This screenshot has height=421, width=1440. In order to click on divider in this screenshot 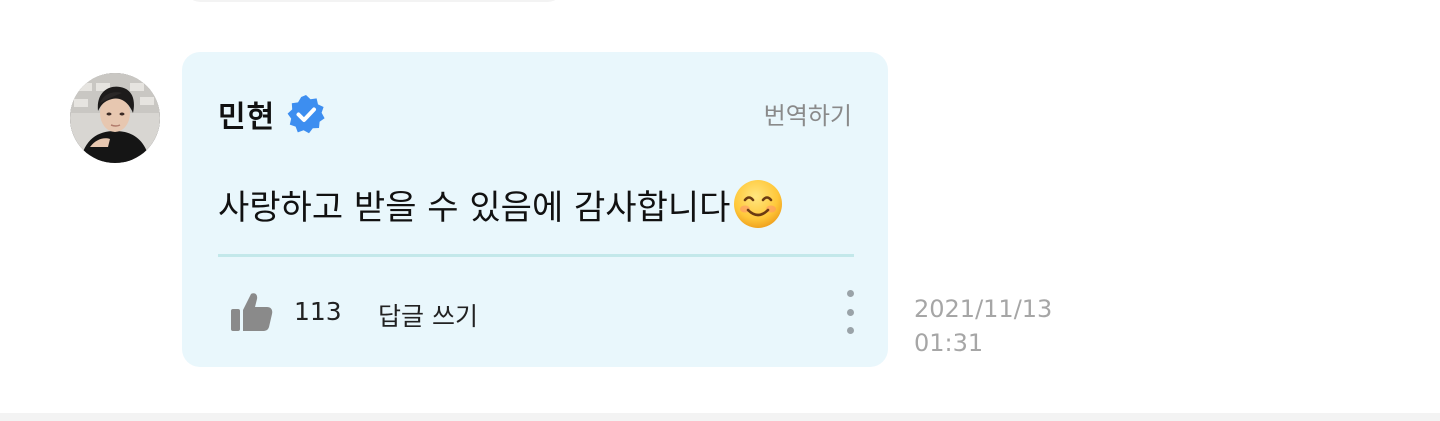, I will do `click(536, 255)`.